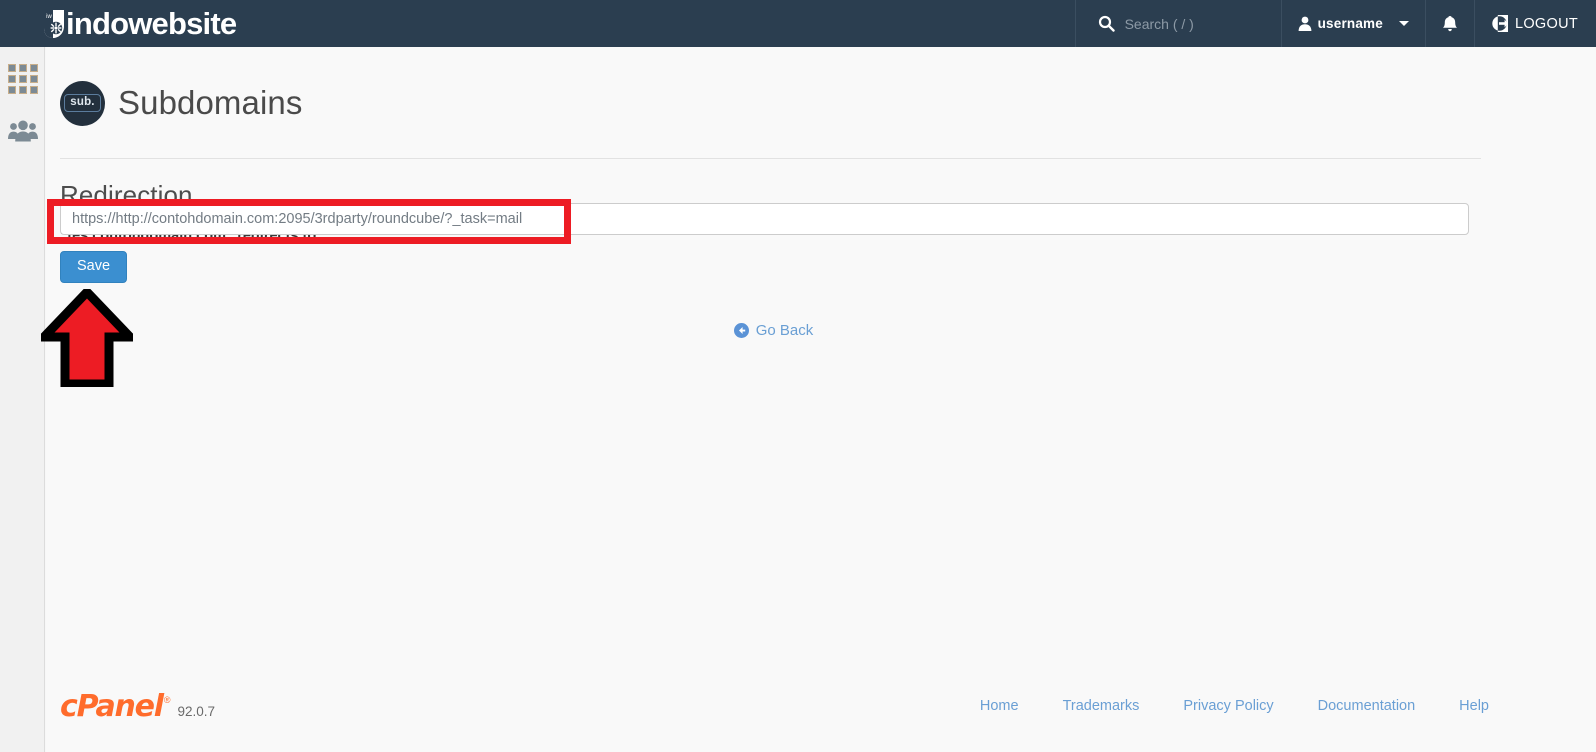  Describe the element at coordinates (1194, 23) in the screenshot. I see `search-input` at that location.